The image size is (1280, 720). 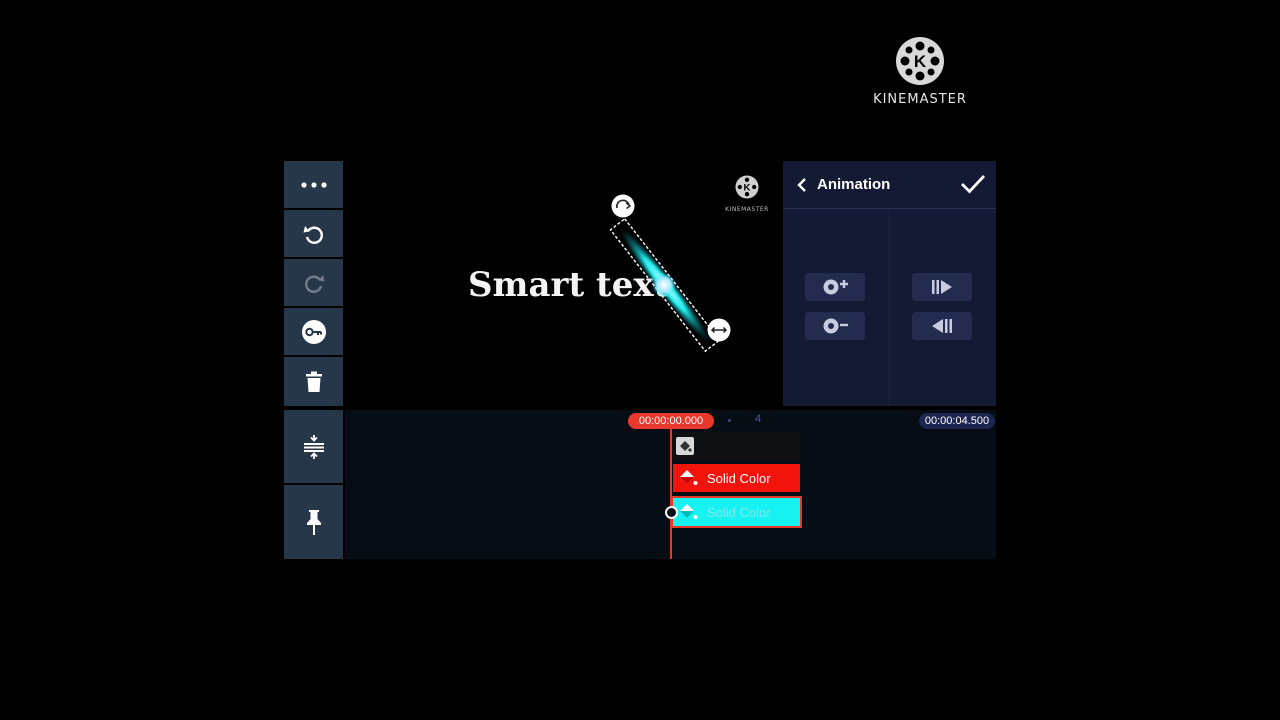 I want to click on keyframe-button, so click(x=313, y=331).